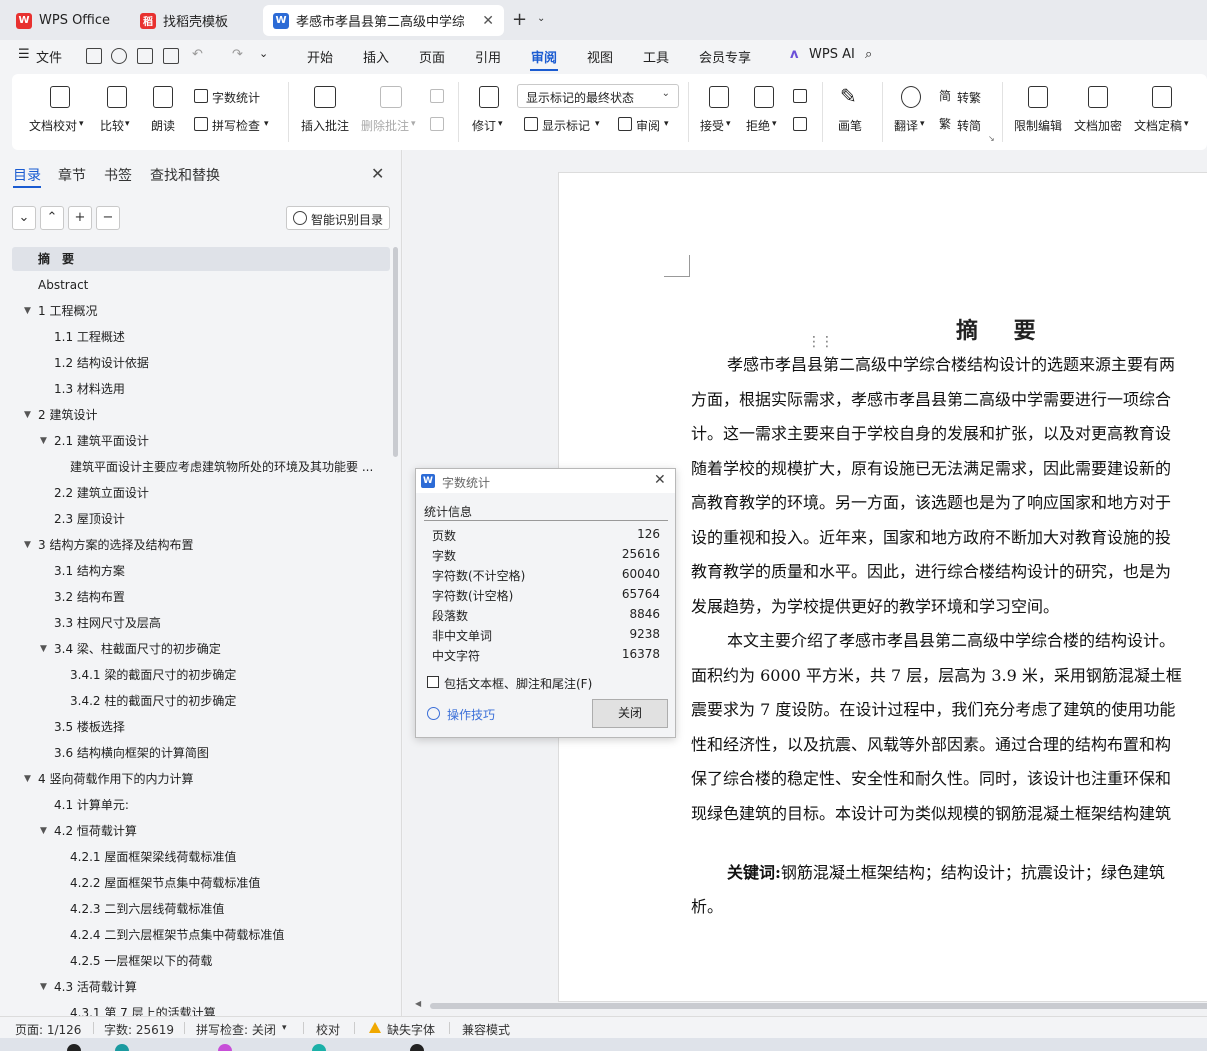  What do you see at coordinates (52, 218) in the screenshot?
I see `chevron-up-icon: ⌃` at bounding box center [52, 218].